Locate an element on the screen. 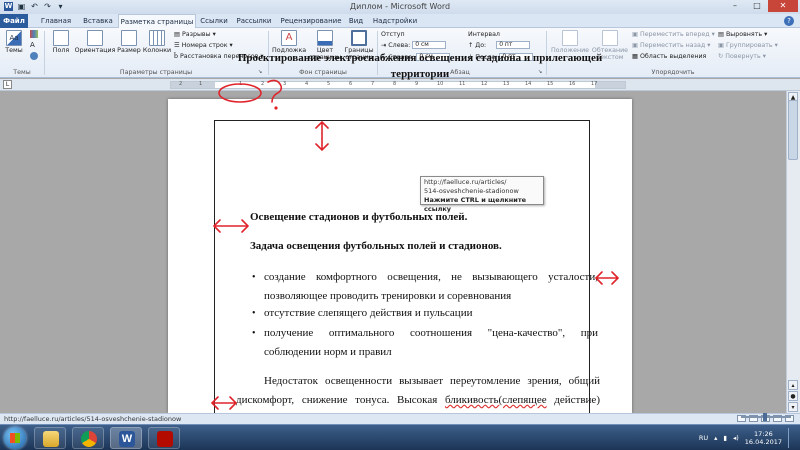  wrap-text-icon is located at coordinates (610, 38).